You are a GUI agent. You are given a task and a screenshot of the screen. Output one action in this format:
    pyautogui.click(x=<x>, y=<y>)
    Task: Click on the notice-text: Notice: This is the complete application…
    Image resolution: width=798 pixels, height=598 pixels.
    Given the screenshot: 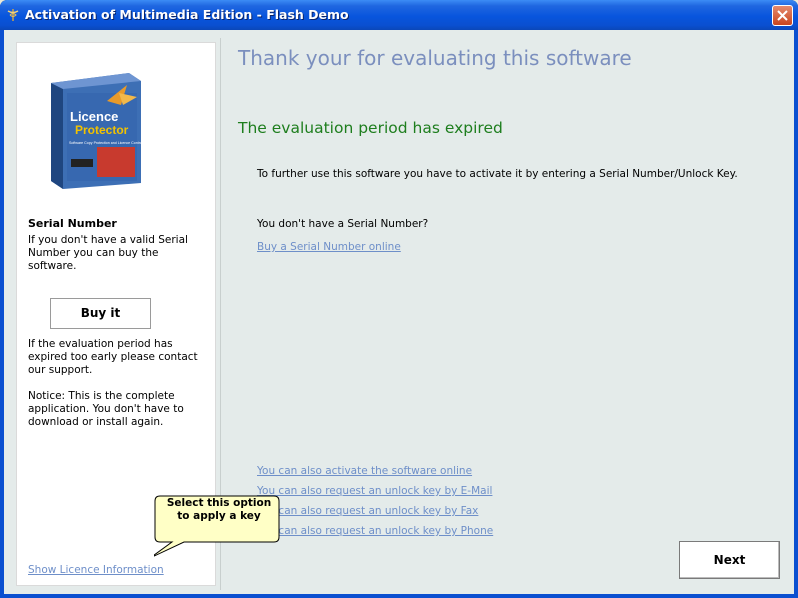 What is the action you would take?
    pyautogui.click(x=106, y=409)
    